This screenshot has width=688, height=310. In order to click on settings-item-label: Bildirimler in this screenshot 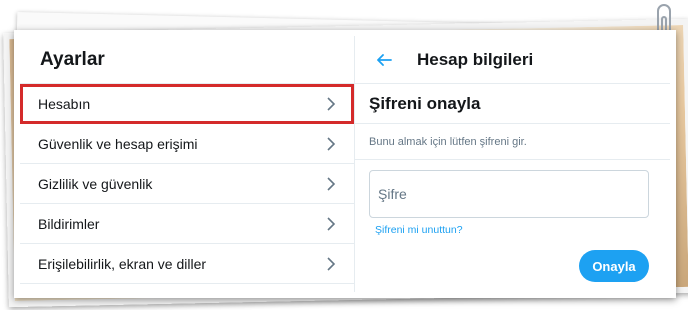, I will do `click(69, 223)`.